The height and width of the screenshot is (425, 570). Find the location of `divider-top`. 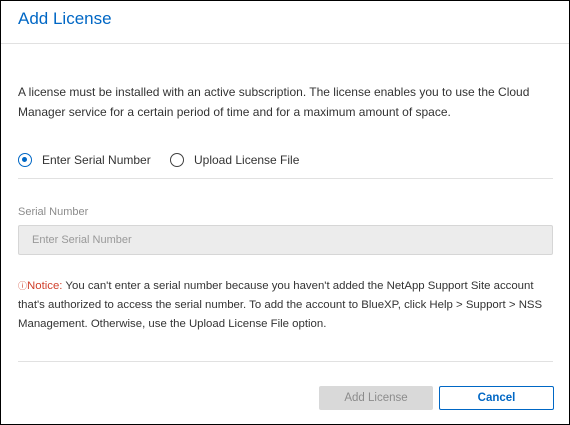

divider-top is located at coordinates (285, 178).